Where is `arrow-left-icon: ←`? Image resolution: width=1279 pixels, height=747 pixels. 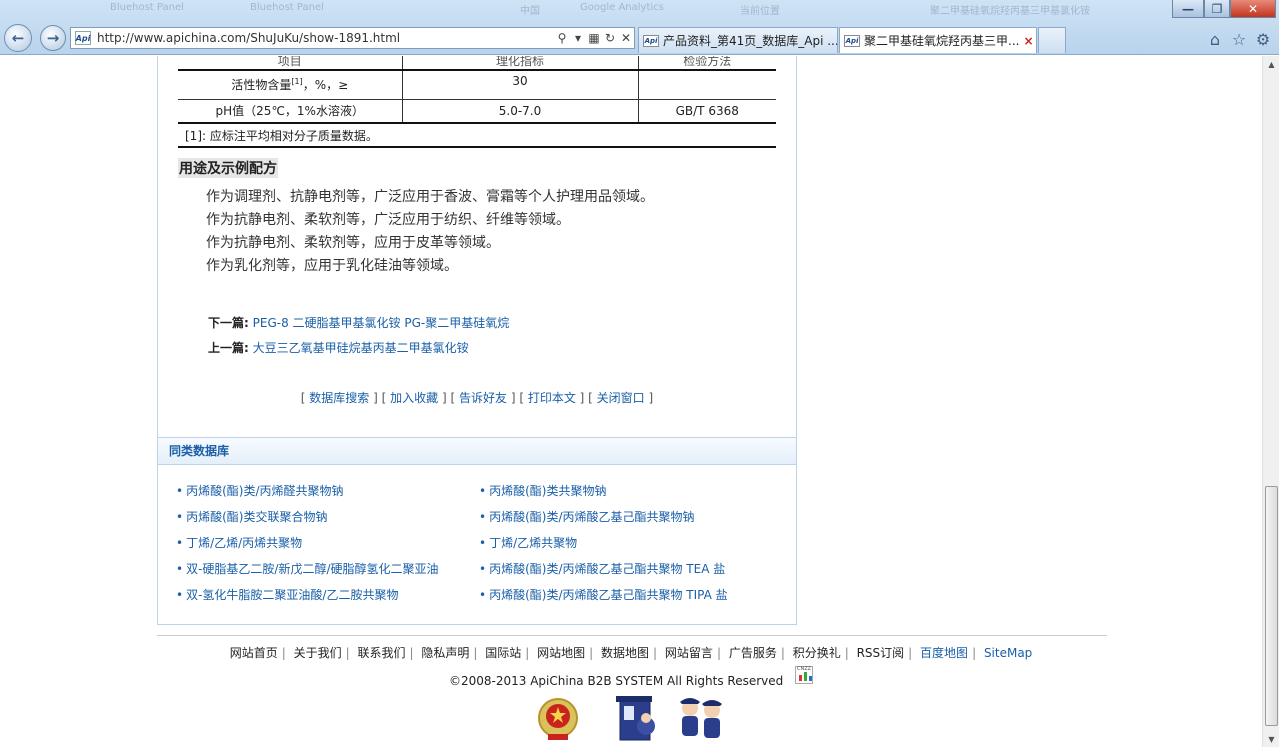 arrow-left-icon: ← is located at coordinates (18, 38).